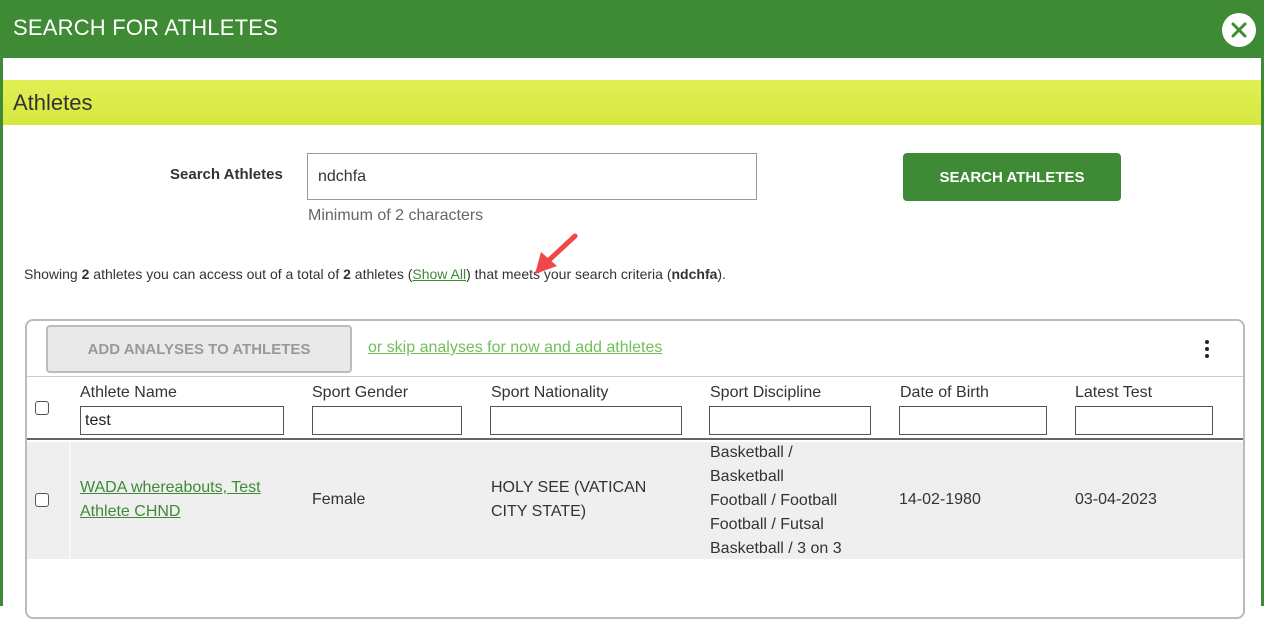  I want to click on discipline-line: Football / Football, so click(774, 500).